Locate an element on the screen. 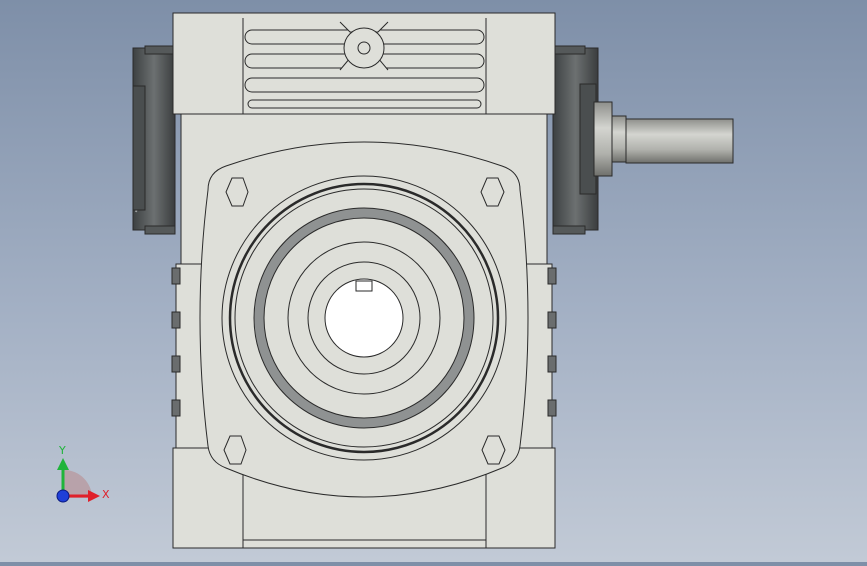 The image size is (867, 566). coordinate-triad: Y X is located at coordinates (83, 473).